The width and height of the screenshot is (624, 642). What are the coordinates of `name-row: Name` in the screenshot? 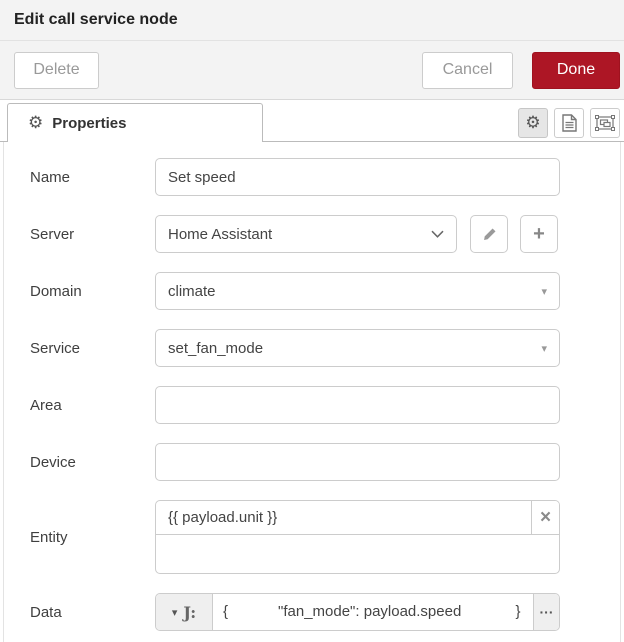 It's located at (325, 177).